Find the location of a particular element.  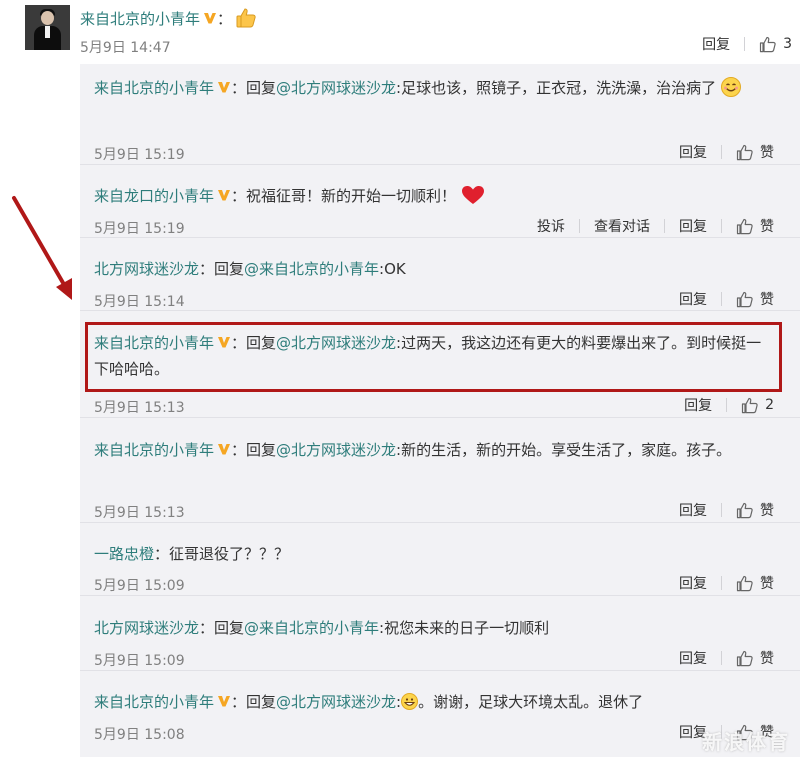

reply-body: 北方网球迷沙龙：回复@来自北京的小青年:祝您未来的日子一切顺利 is located at coordinates (434, 628).